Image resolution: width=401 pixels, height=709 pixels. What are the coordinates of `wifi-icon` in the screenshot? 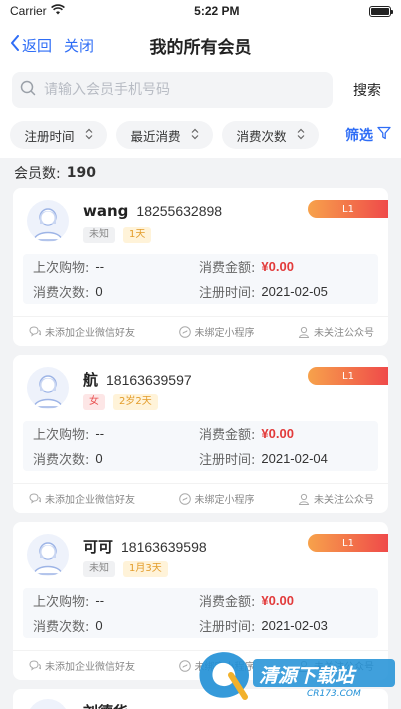 It's located at (57, 11).